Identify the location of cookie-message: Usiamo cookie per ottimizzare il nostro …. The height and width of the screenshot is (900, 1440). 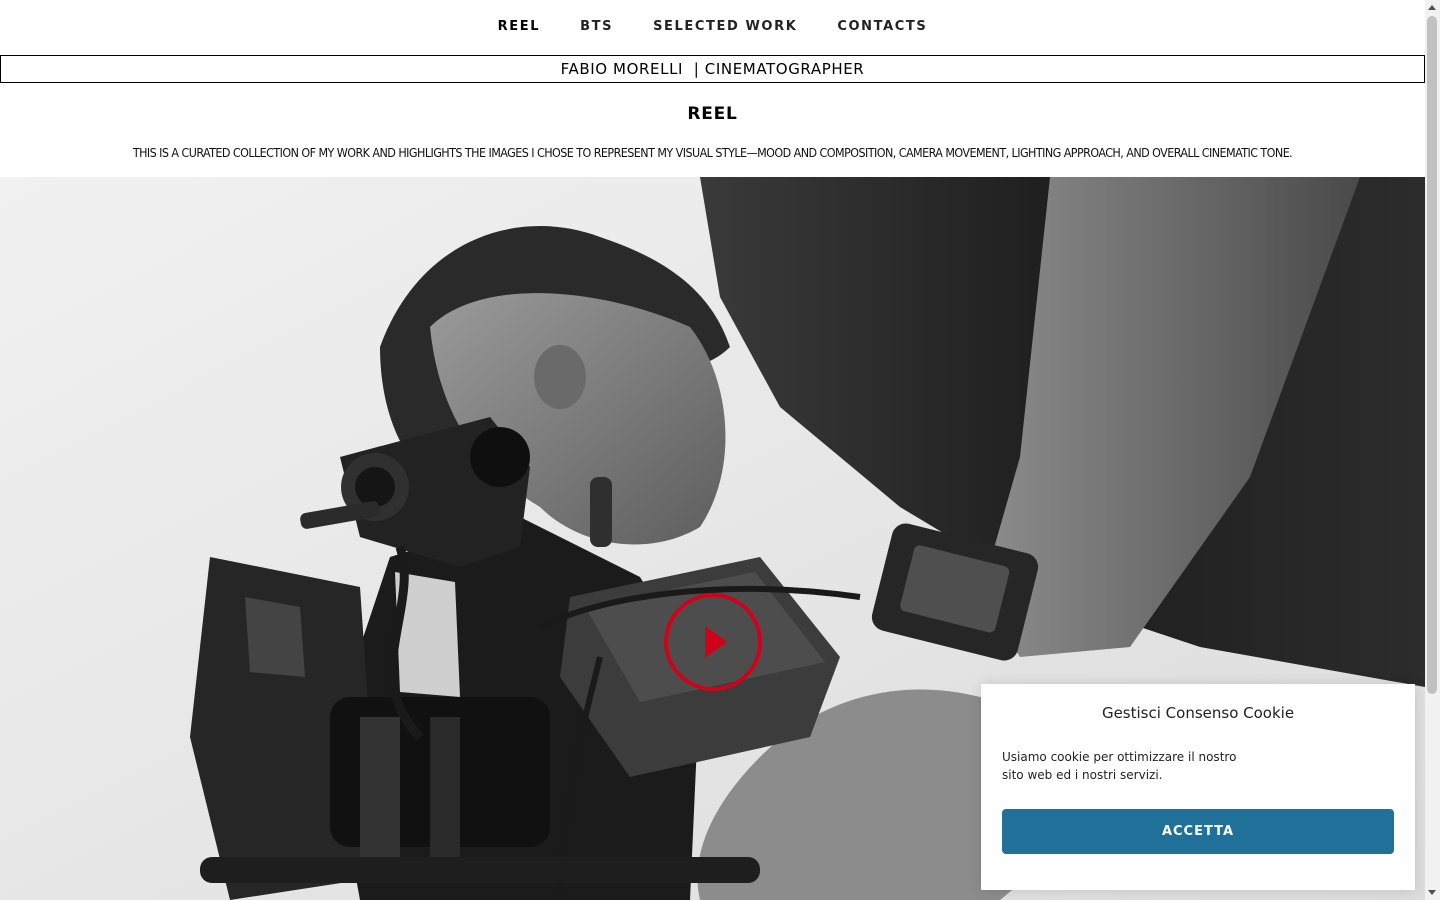
(1119, 766).